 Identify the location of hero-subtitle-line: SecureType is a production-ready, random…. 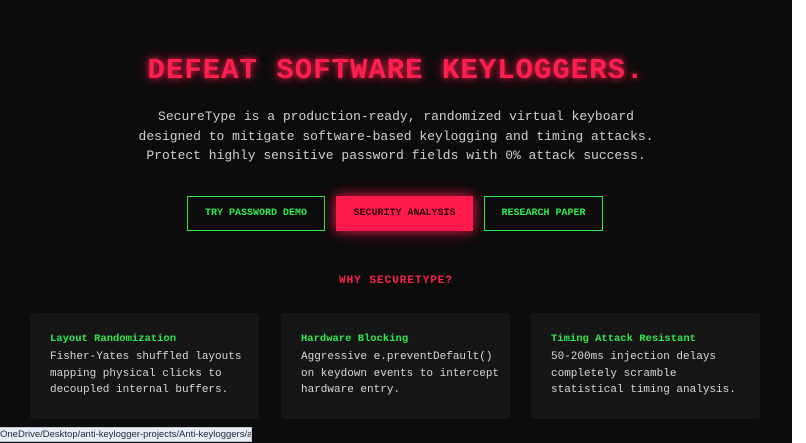
(396, 116).